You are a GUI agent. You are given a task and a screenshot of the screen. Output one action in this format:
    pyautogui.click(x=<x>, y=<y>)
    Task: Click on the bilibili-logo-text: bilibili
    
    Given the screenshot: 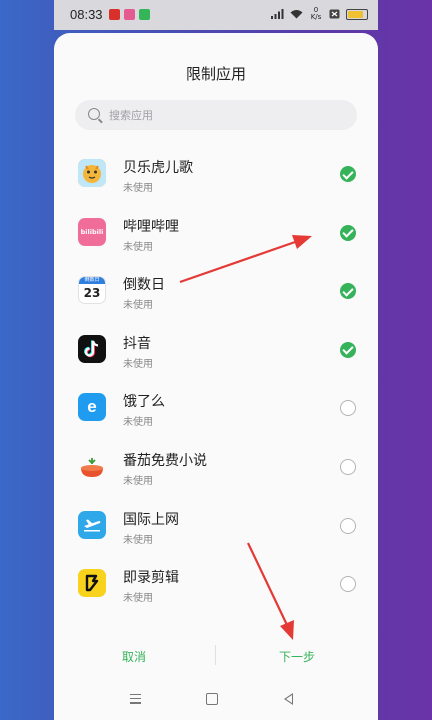 What is the action you would take?
    pyautogui.click(x=92, y=231)
    